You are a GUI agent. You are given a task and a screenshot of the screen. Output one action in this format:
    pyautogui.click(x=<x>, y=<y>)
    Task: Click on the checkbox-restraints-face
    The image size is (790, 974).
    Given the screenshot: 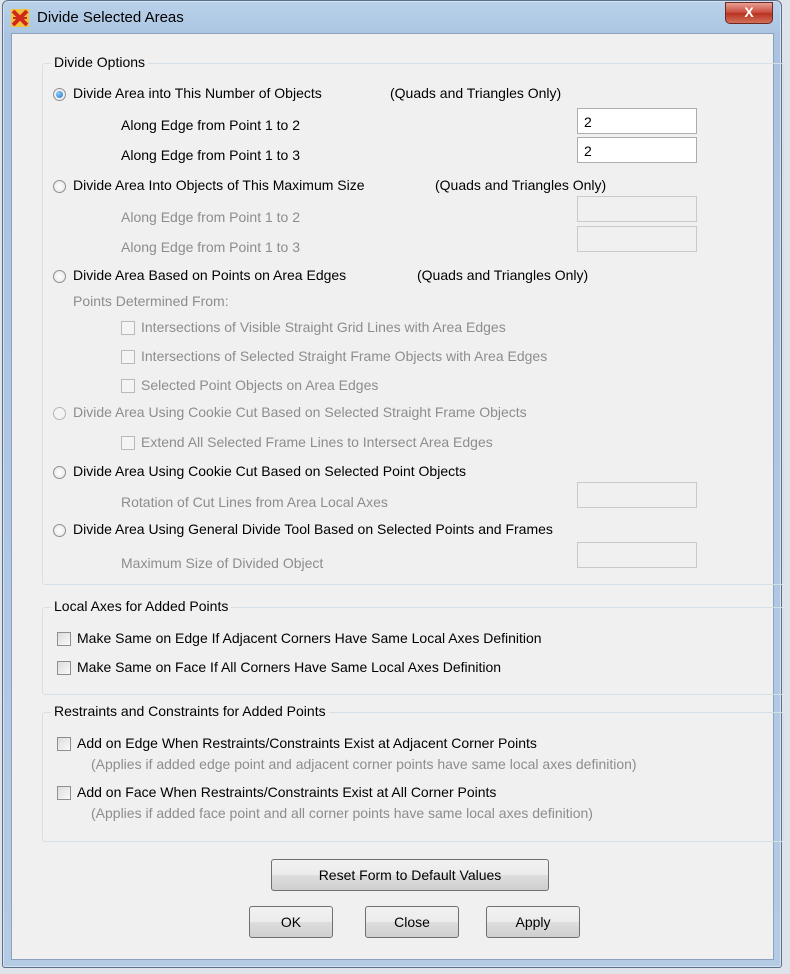 What is the action you would take?
    pyautogui.click(x=64, y=793)
    